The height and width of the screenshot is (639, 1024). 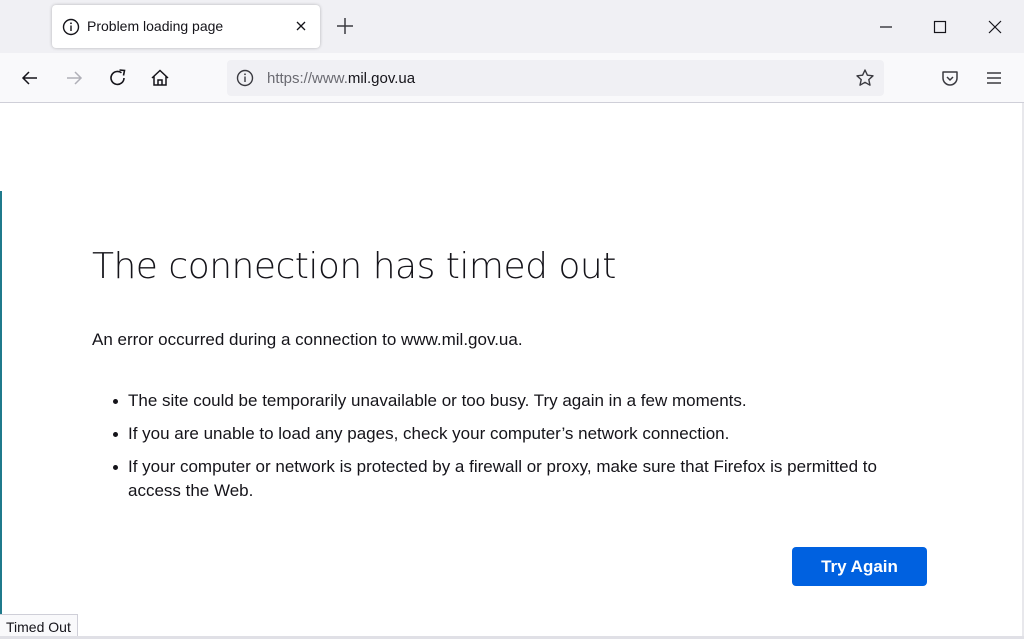 I want to click on app-menu-button, so click(x=994, y=78).